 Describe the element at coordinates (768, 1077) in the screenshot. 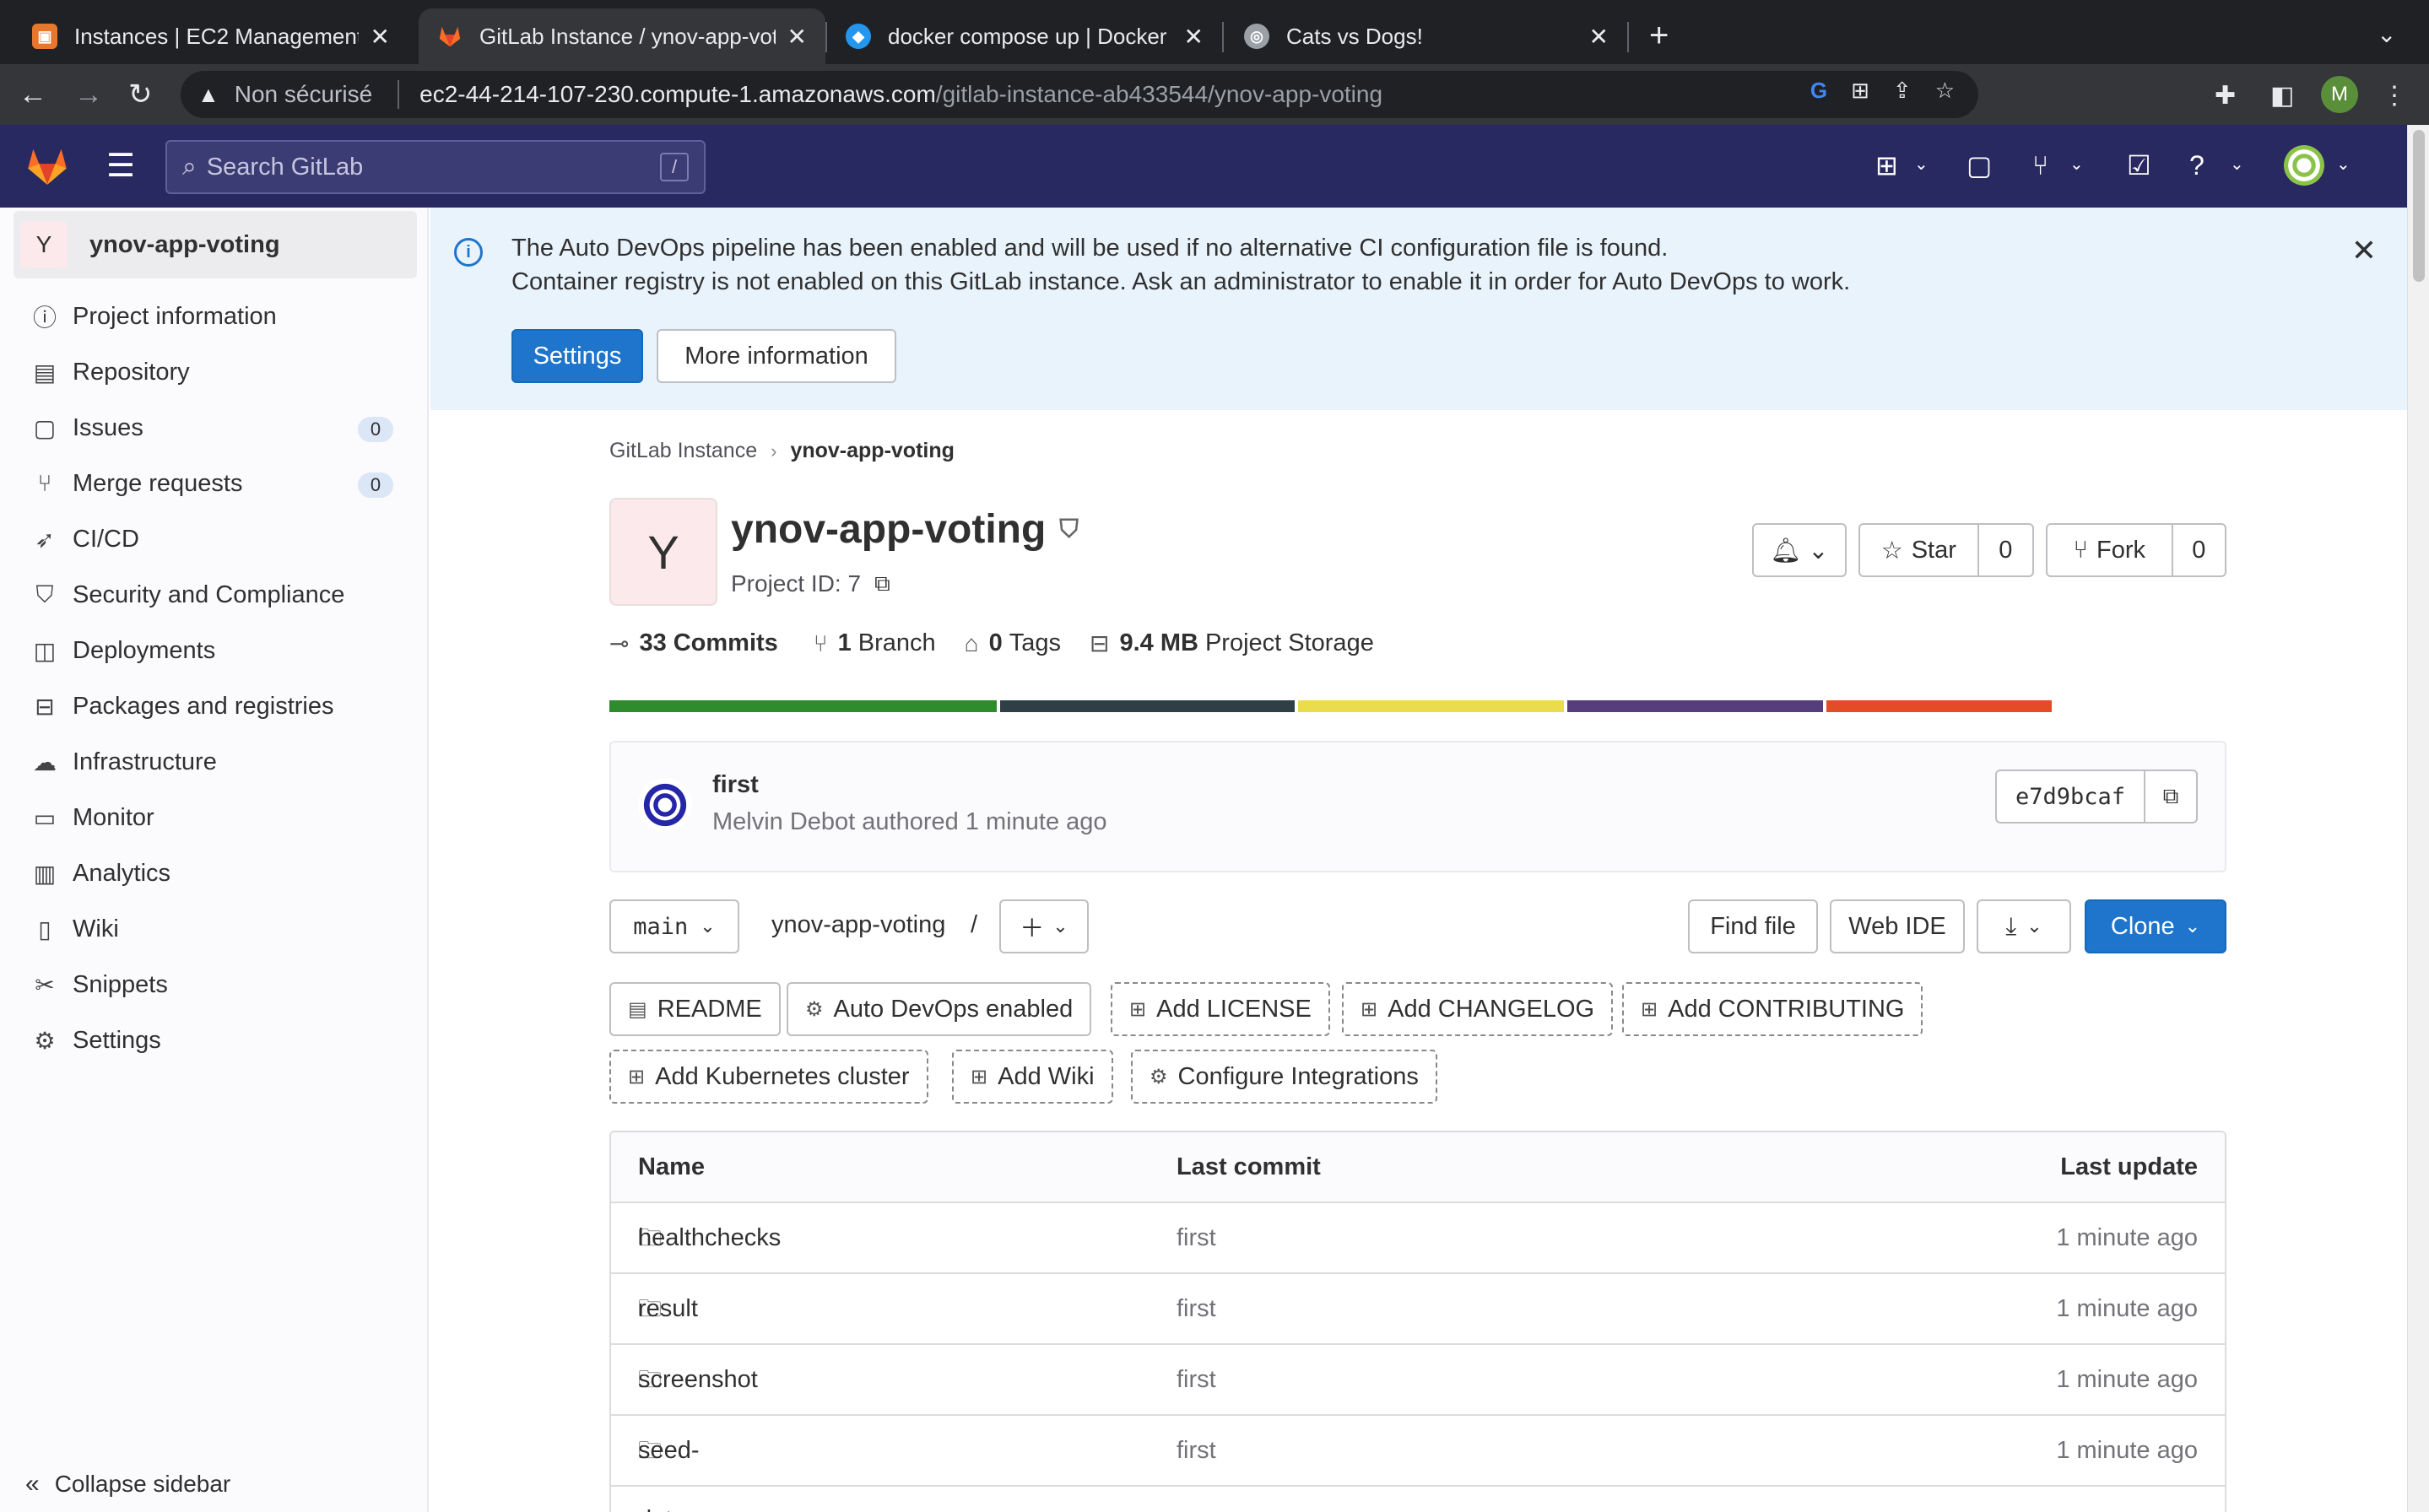

I see `add-kubernetes-cluster-button: ⊞ Add Kubernetes cluster` at that location.